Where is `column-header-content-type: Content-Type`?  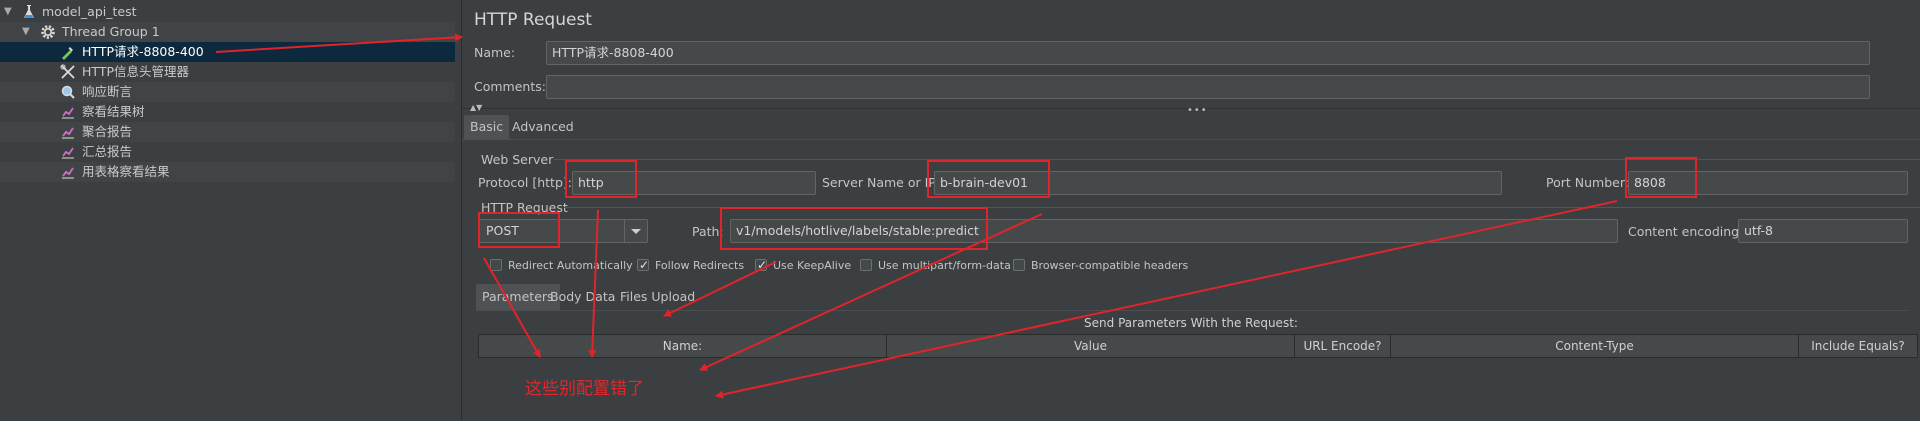 column-header-content-type: Content-Type is located at coordinates (1595, 346).